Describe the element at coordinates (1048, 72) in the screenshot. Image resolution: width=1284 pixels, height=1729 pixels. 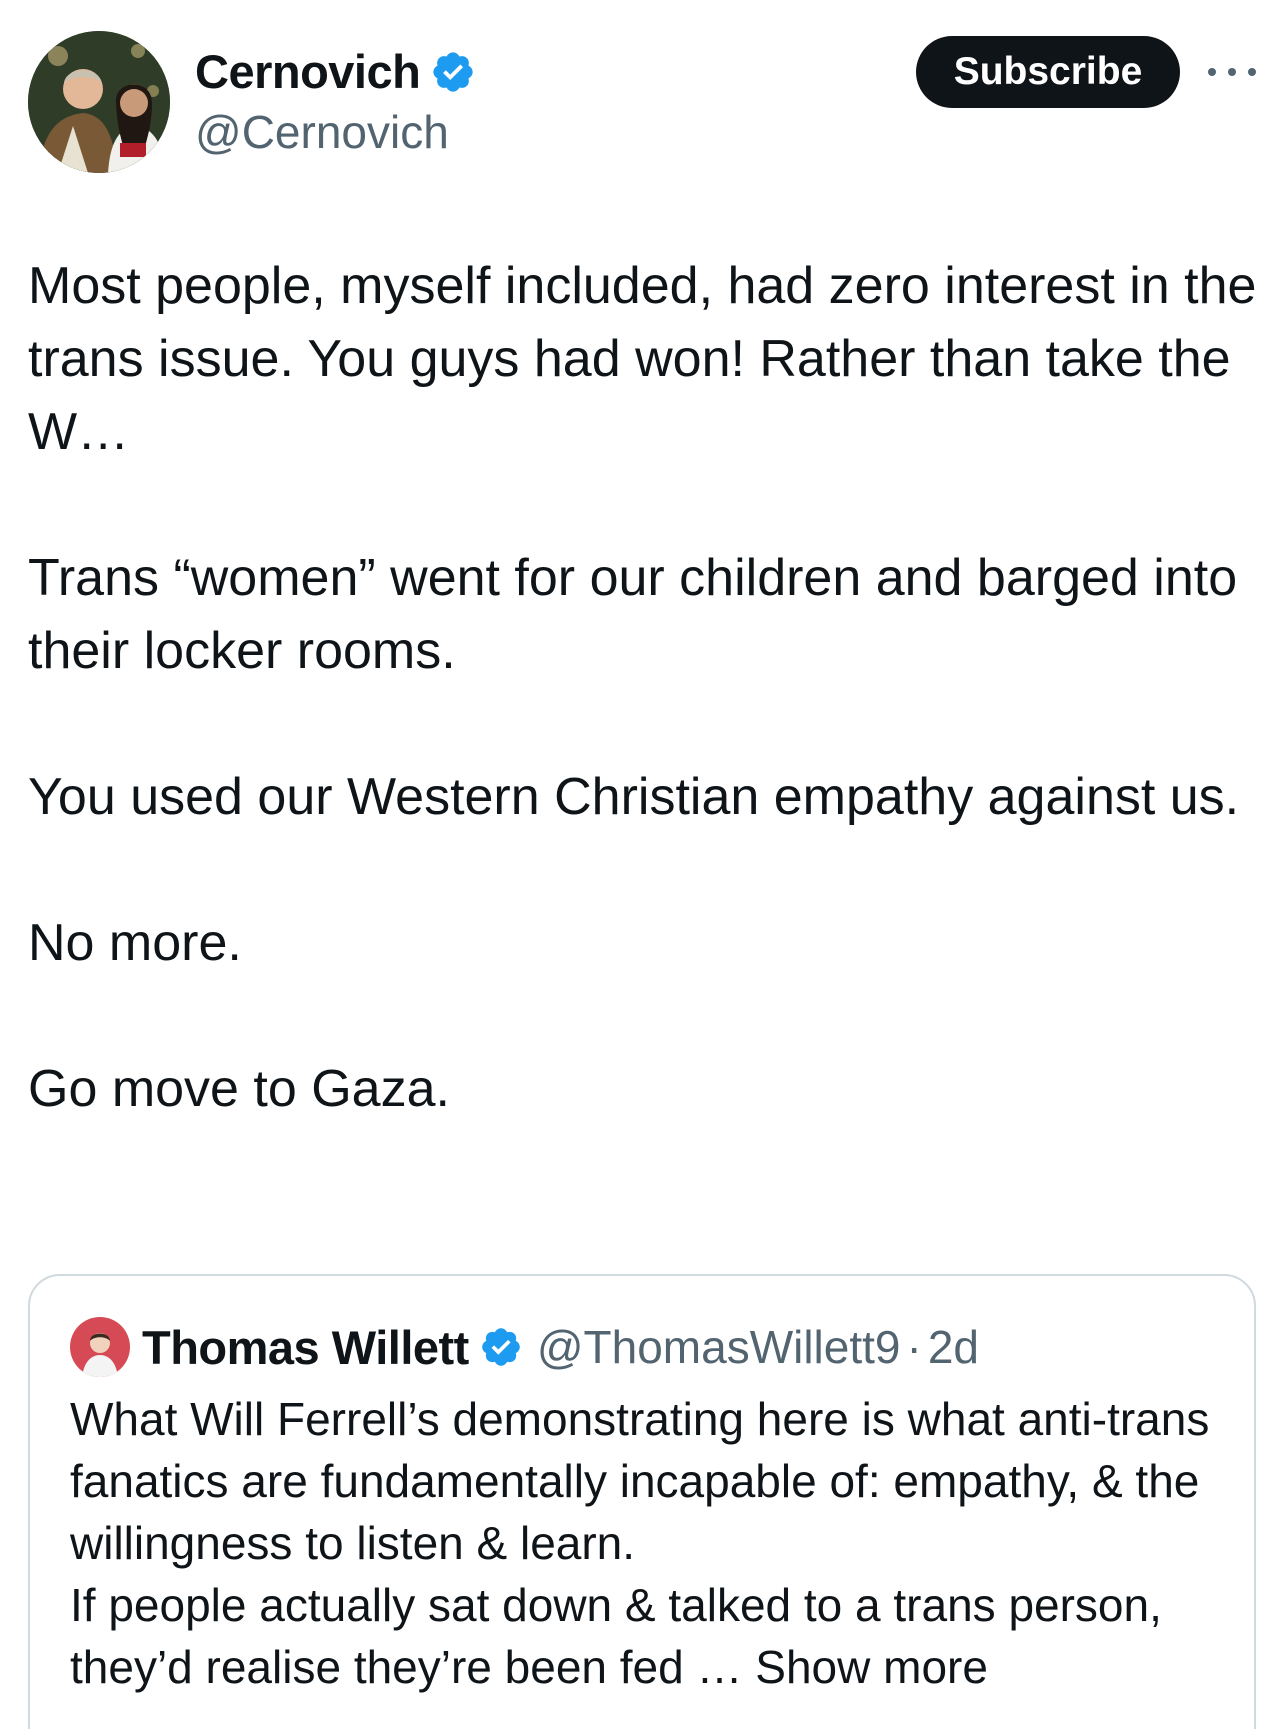
I see `subscribe-button: Subscribe` at that location.